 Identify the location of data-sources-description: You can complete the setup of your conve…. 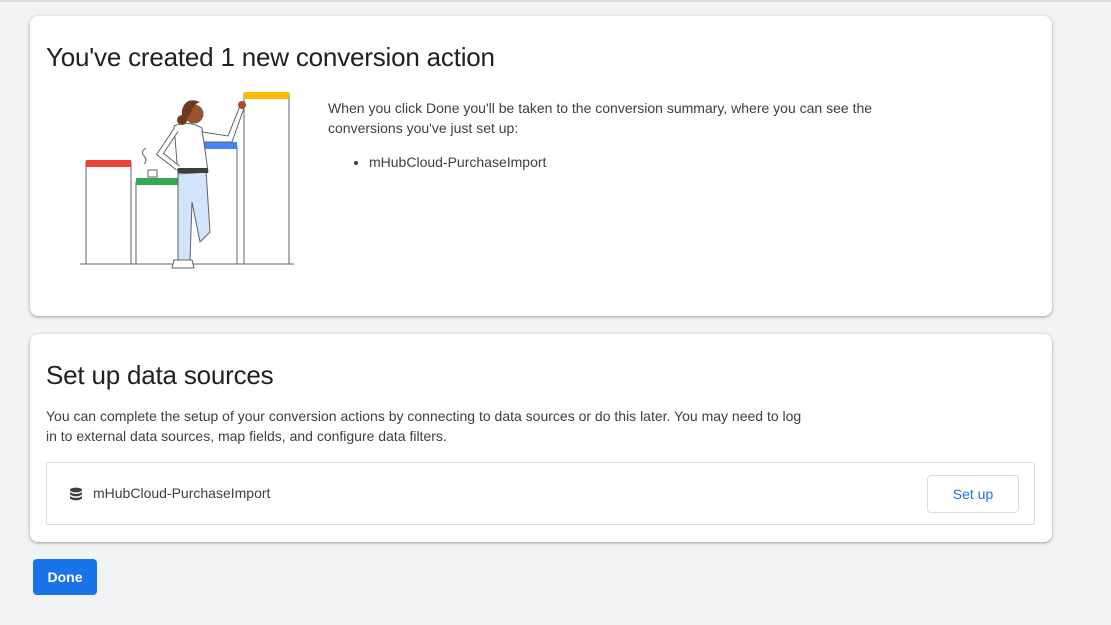
(424, 426).